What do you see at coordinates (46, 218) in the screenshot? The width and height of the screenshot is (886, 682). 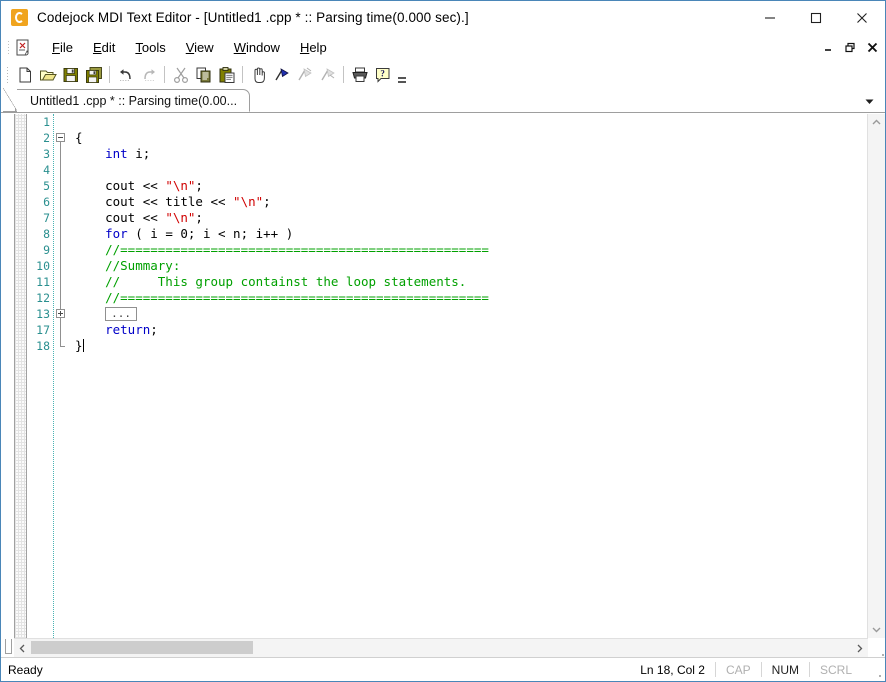 I see `line-number: 7` at bounding box center [46, 218].